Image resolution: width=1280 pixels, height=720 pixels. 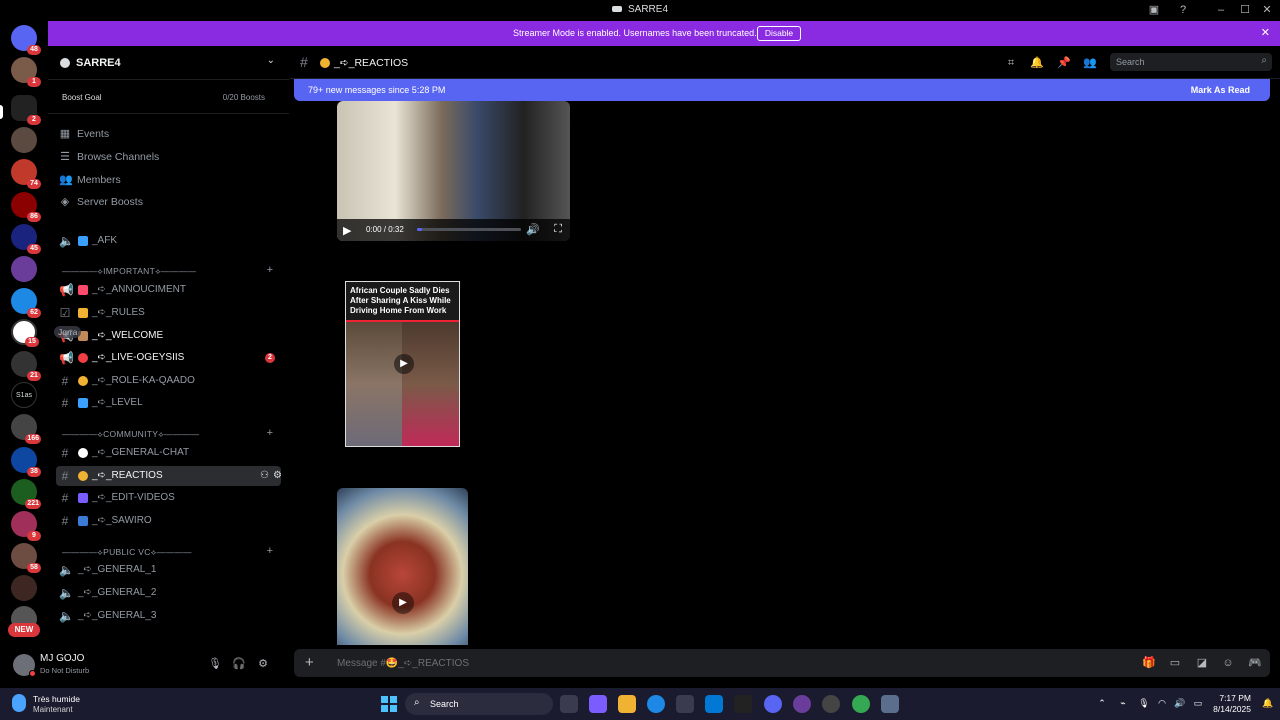 What do you see at coordinates (1268, 703) in the screenshot?
I see `notification-bell-icon: 🔔` at bounding box center [1268, 703].